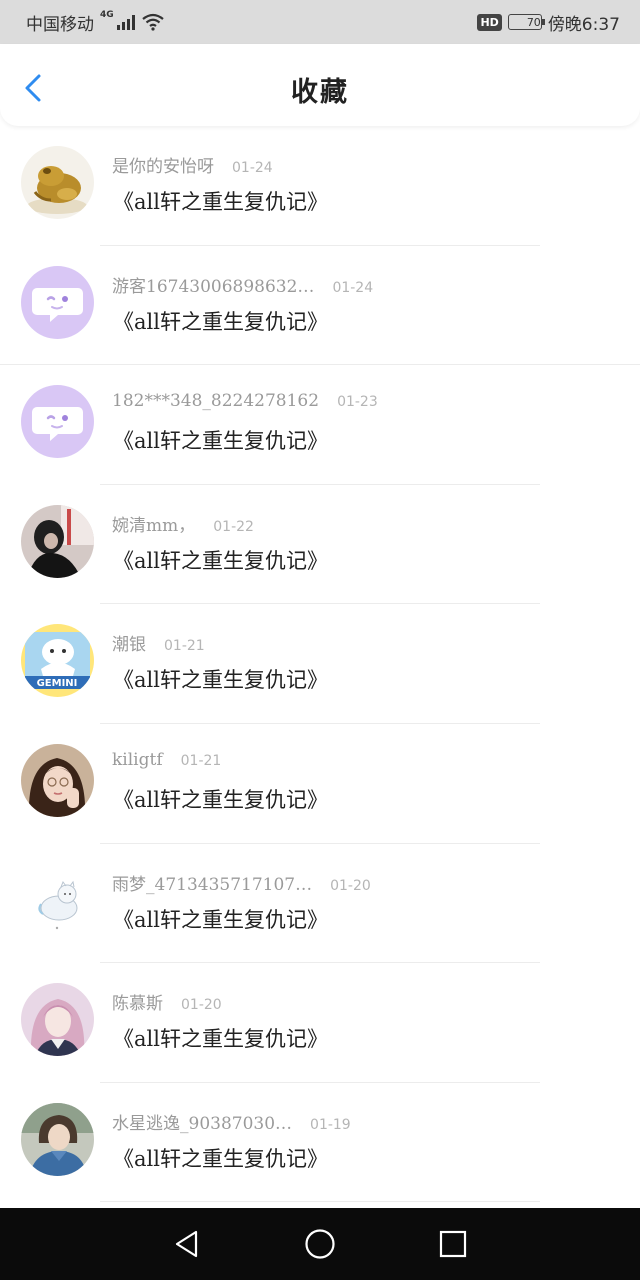 The image size is (640, 1280). I want to click on item-meta: 雨梦_4713435717107… 01-20, so click(241, 882).